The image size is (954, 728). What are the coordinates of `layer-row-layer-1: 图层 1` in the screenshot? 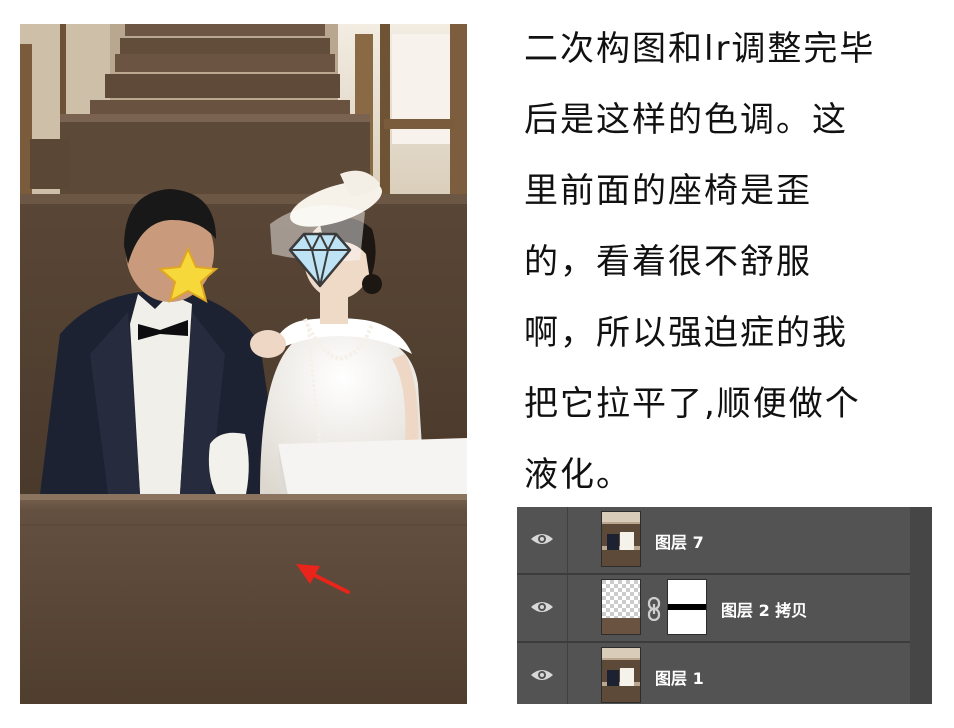 It's located at (713, 673).